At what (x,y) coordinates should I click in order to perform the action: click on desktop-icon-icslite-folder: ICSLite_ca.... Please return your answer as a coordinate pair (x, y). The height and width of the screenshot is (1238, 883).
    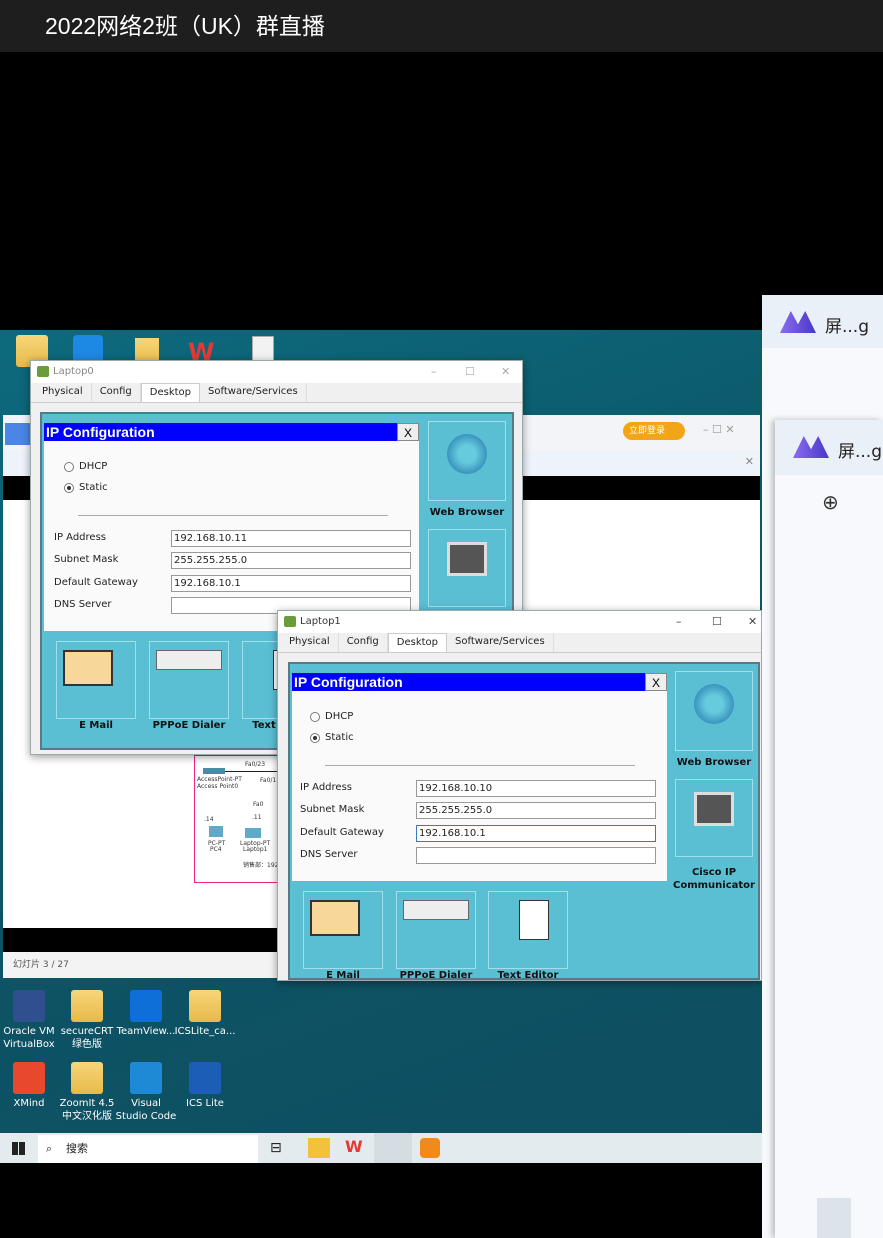
    Looking at the image, I should click on (205, 1014).